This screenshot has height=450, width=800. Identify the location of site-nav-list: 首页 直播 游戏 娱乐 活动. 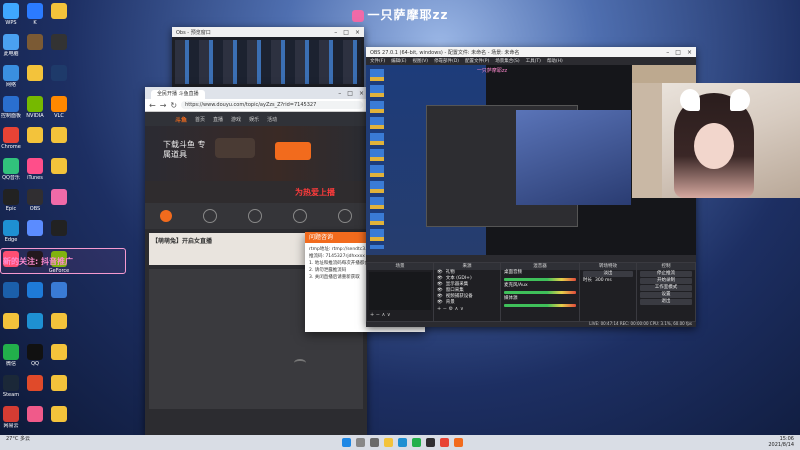
(240, 119).